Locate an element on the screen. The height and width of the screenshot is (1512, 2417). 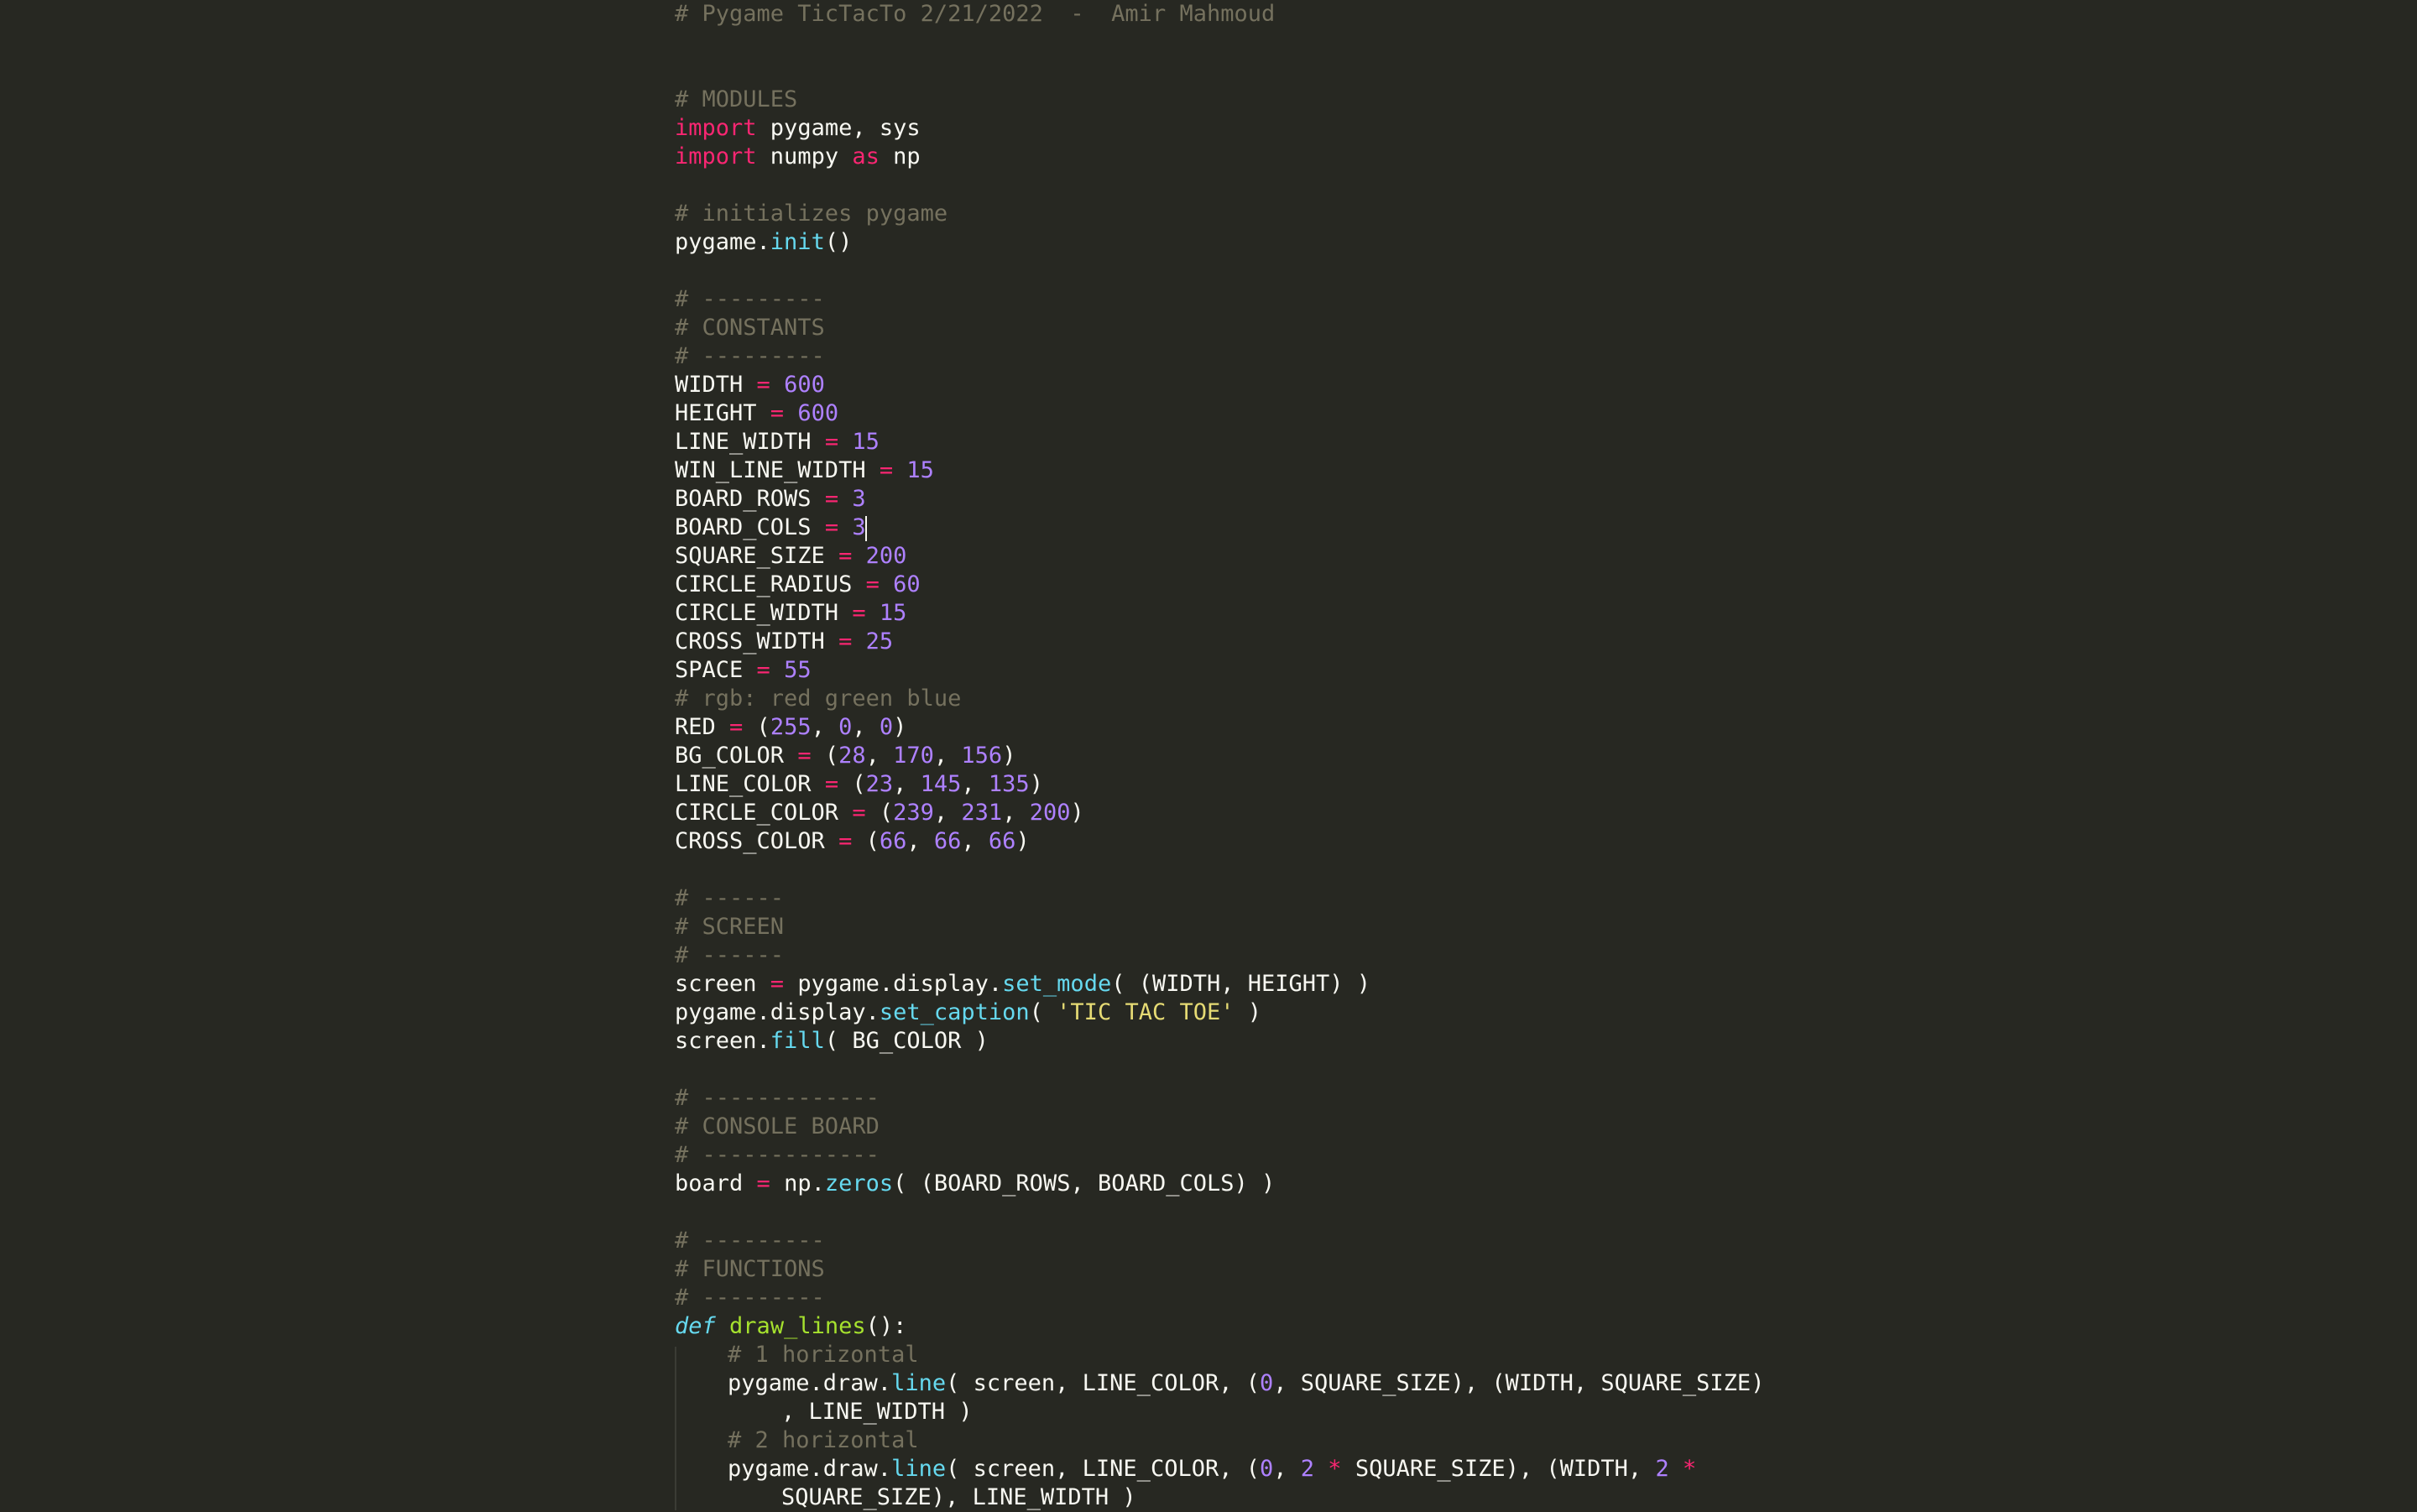
code-line: CROSS_WIDTH = 25 is located at coordinates (1219, 642).